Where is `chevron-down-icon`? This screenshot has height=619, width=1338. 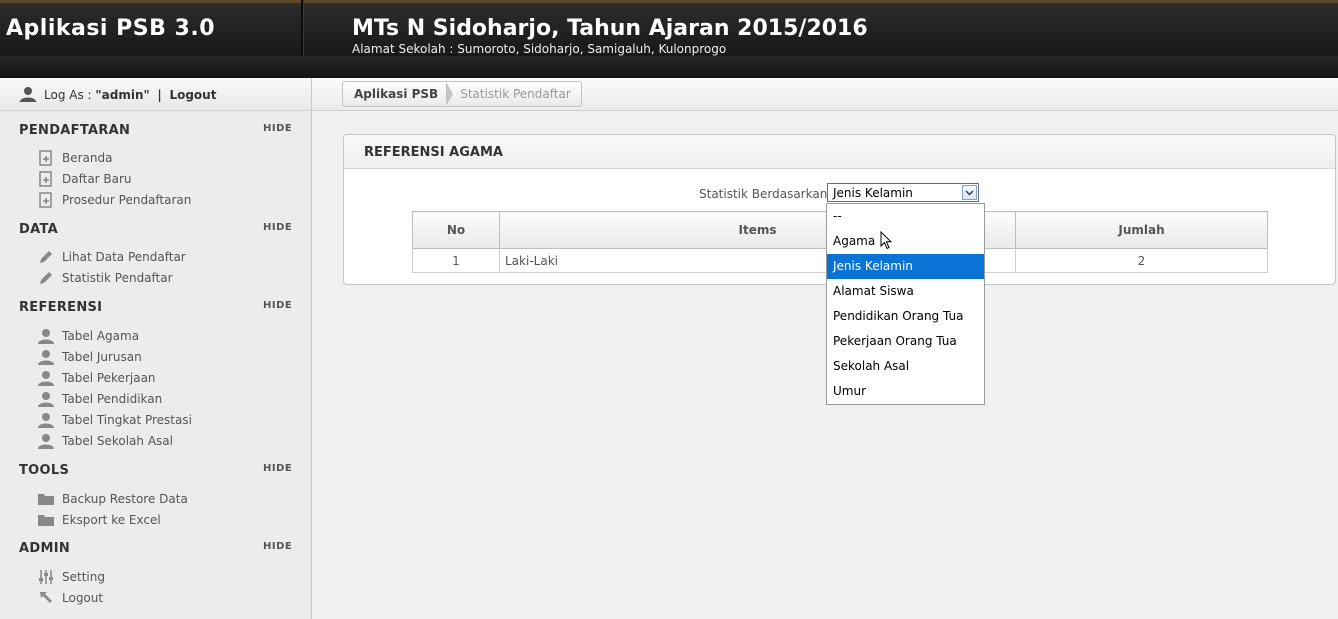 chevron-down-icon is located at coordinates (969, 193).